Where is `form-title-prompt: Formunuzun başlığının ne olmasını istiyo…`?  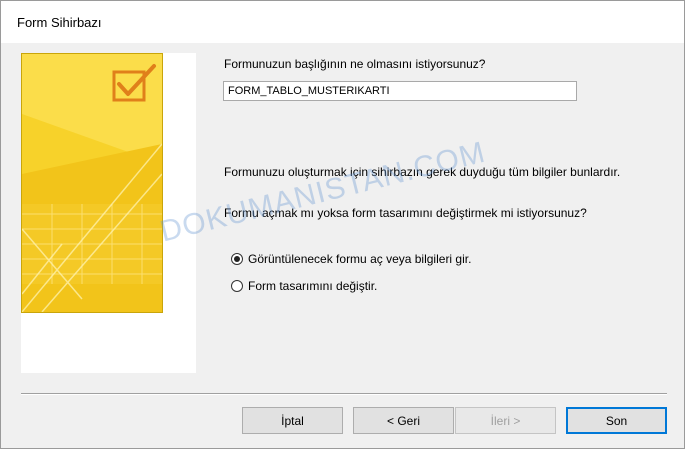 form-title-prompt: Formunuzun başlığının ne olmasını istiyo… is located at coordinates (355, 64).